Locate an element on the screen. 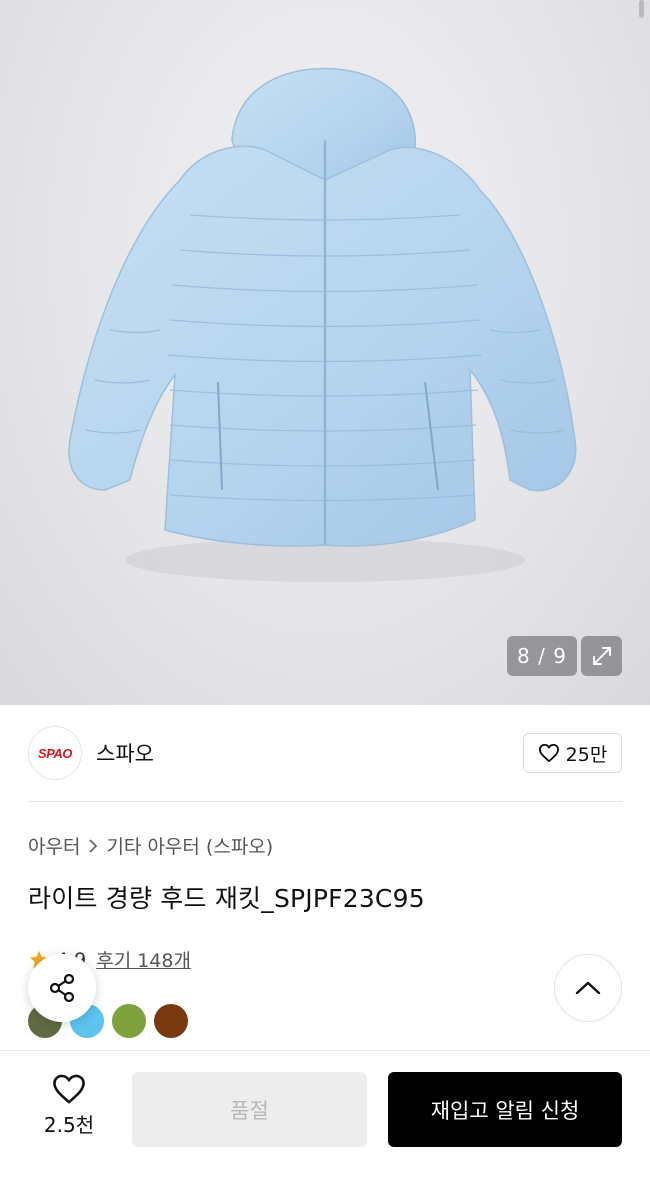 The height and width of the screenshot is (1200, 650). soldout-button: 품절 is located at coordinates (249, 1109).